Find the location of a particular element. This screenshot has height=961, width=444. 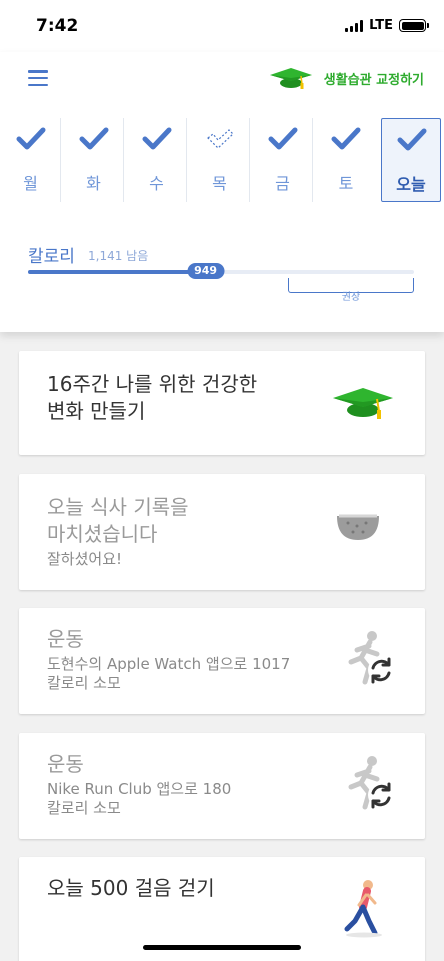

day-label: 목 is located at coordinates (219, 183).